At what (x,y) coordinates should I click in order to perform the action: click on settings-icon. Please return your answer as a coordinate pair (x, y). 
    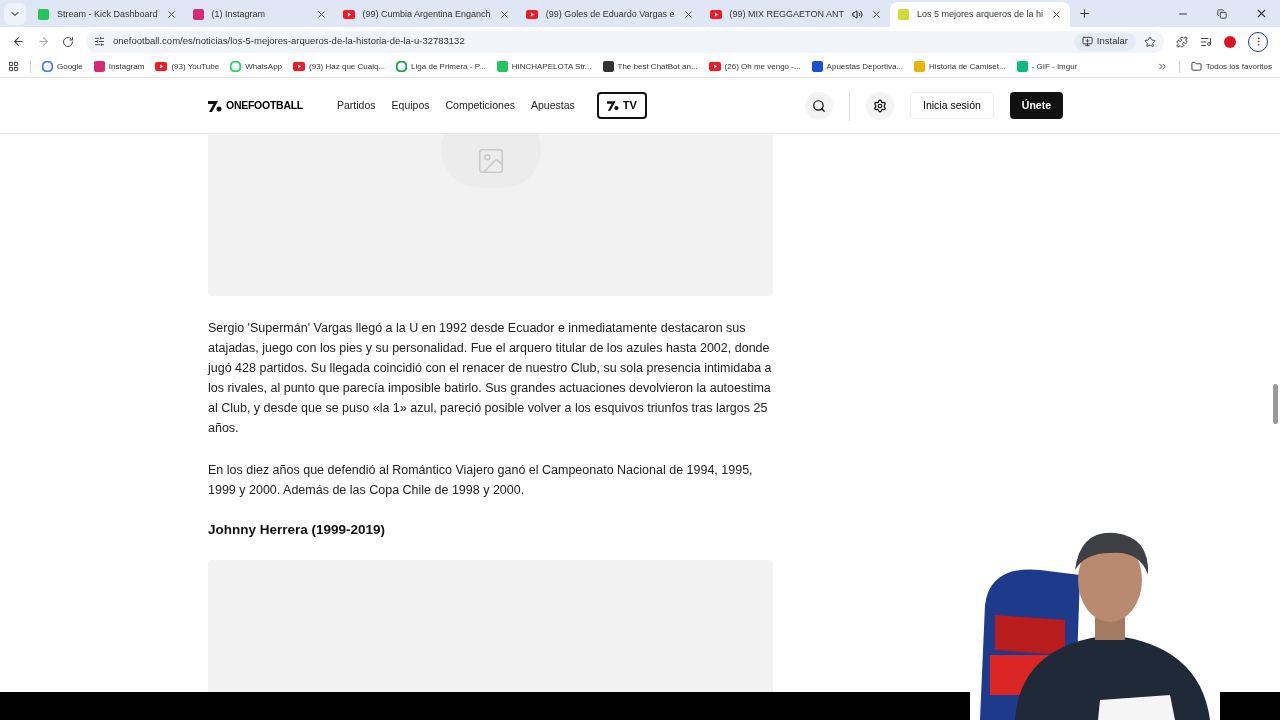
    Looking at the image, I should click on (880, 105).